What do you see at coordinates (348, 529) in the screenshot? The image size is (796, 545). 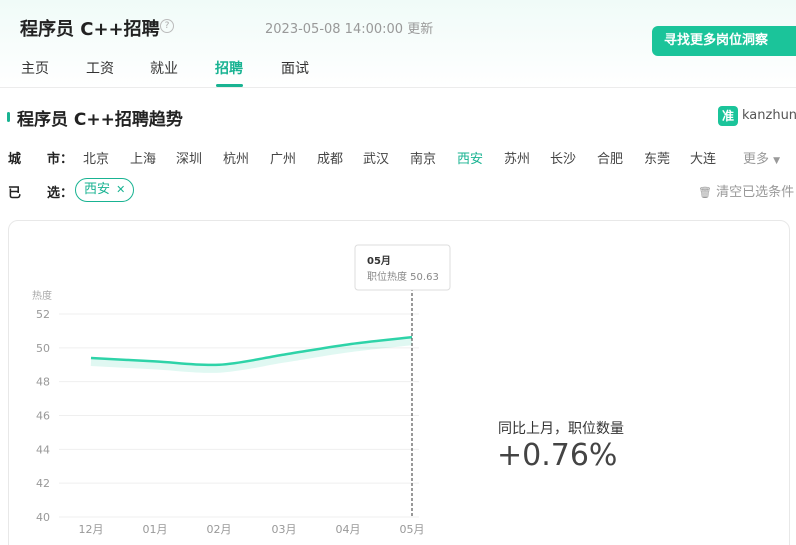 I see `x-tick-label: 04月` at bounding box center [348, 529].